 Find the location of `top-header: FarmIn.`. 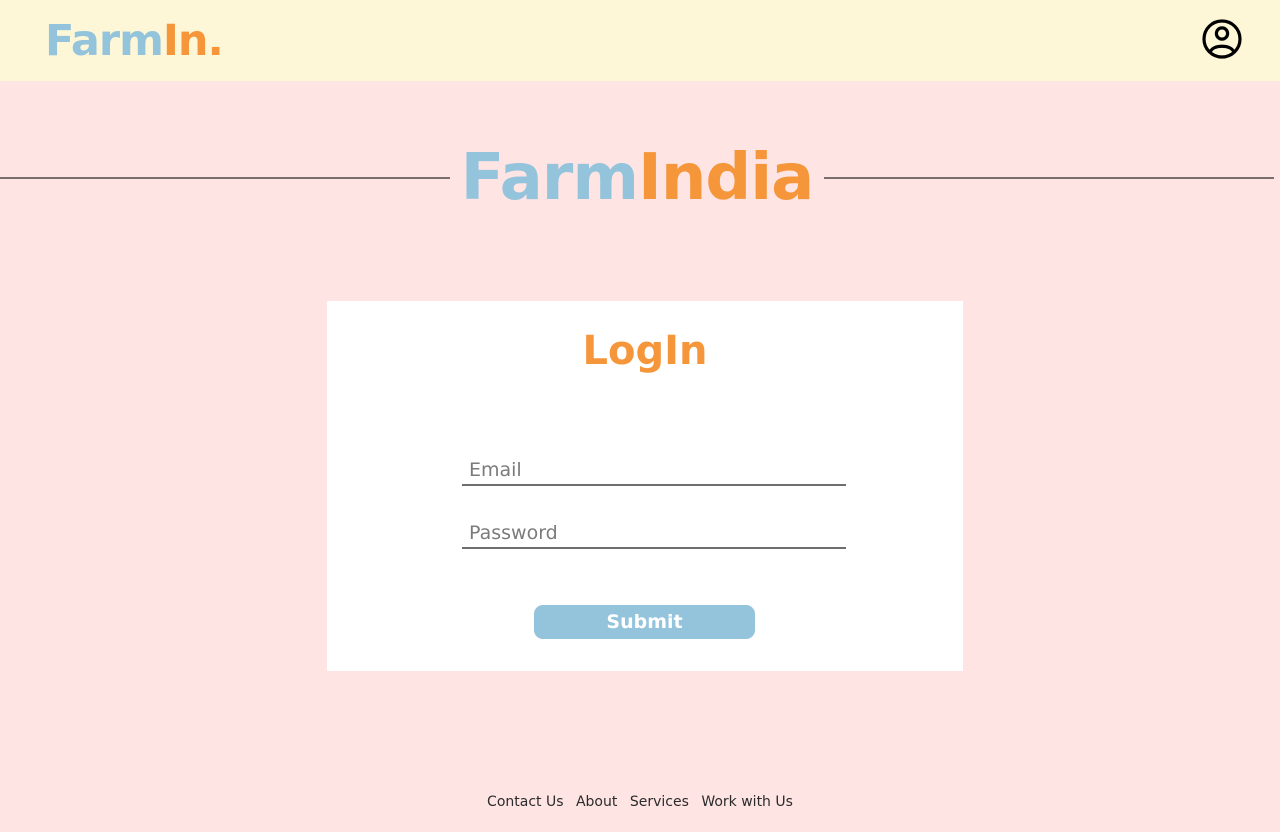

top-header: FarmIn. is located at coordinates (640, 40).